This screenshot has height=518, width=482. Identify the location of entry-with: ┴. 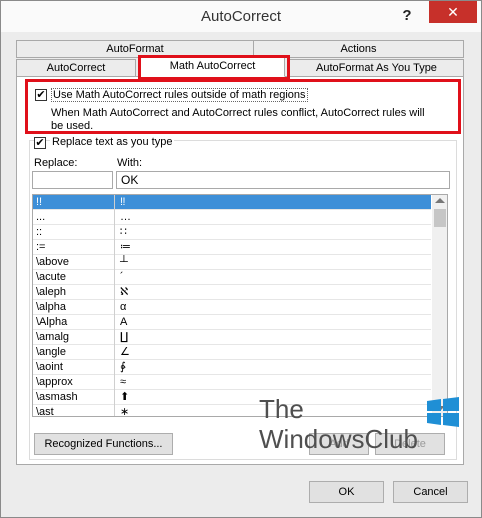
(124, 262).